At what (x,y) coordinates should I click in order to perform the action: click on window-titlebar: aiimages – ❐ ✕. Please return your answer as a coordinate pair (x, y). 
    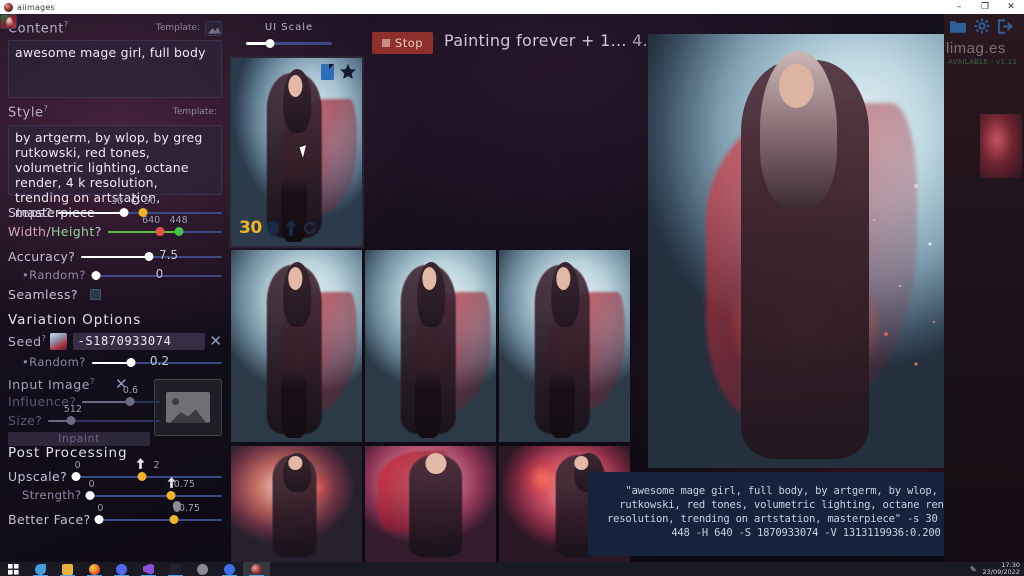
    Looking at the image, I should click on (512, 7).